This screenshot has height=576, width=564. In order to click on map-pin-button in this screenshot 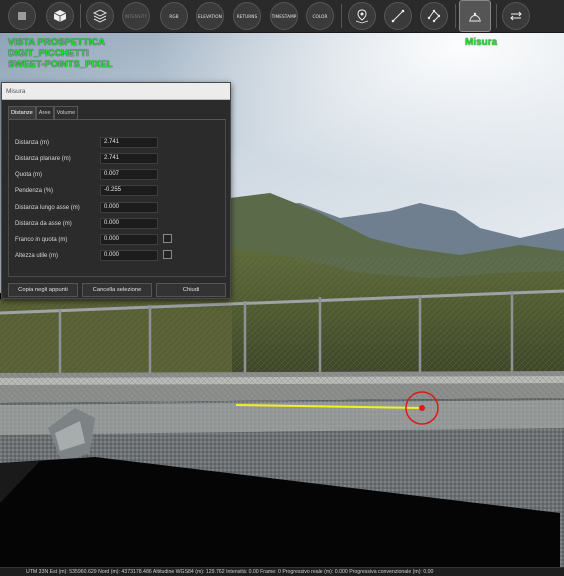, I will do `click(362, 16)`.